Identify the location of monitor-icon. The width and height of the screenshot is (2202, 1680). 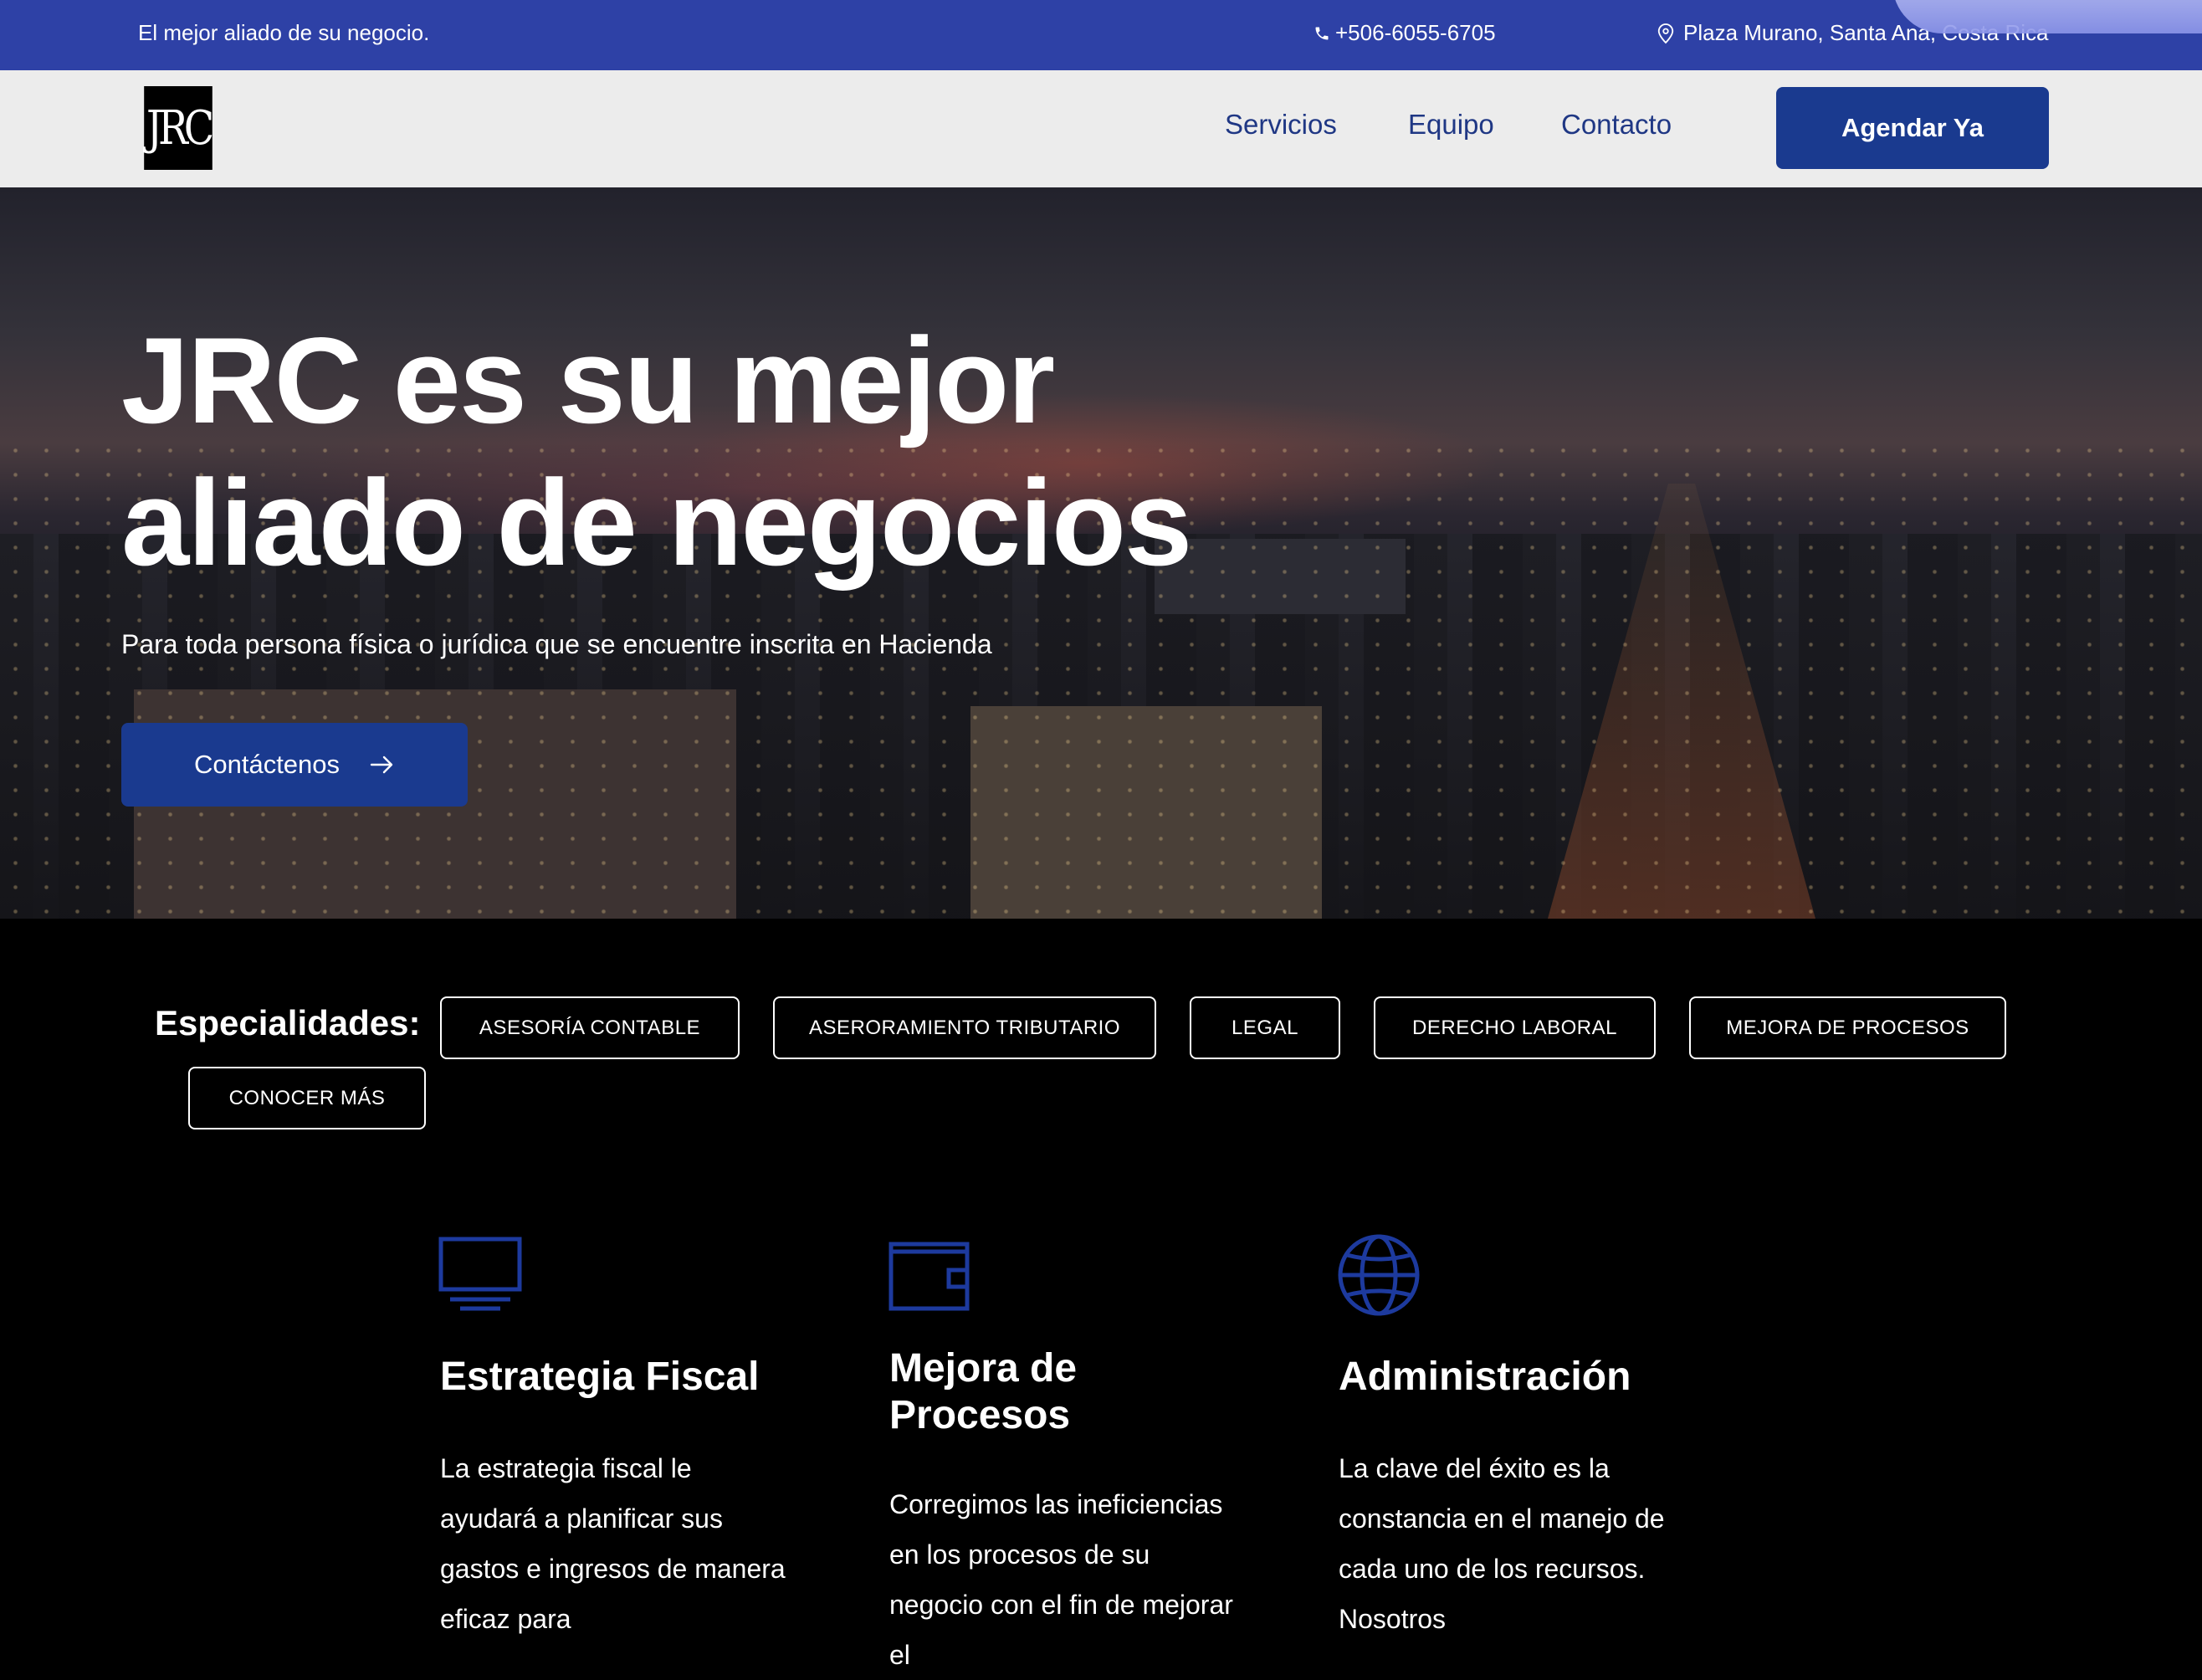
(480, 1274).